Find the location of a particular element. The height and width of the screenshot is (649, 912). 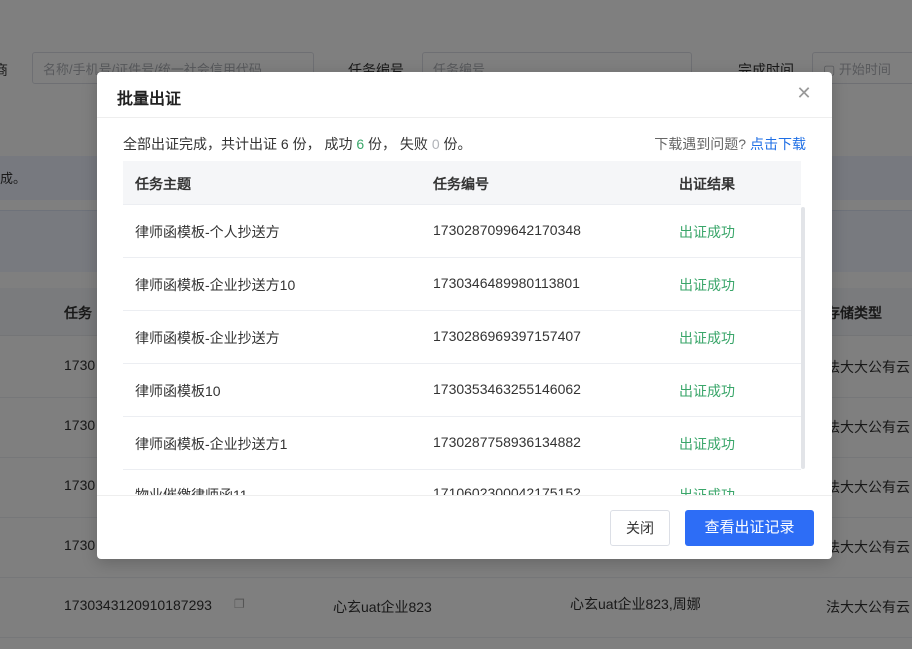

table-scrollbar is located at coordinates (803, 338).